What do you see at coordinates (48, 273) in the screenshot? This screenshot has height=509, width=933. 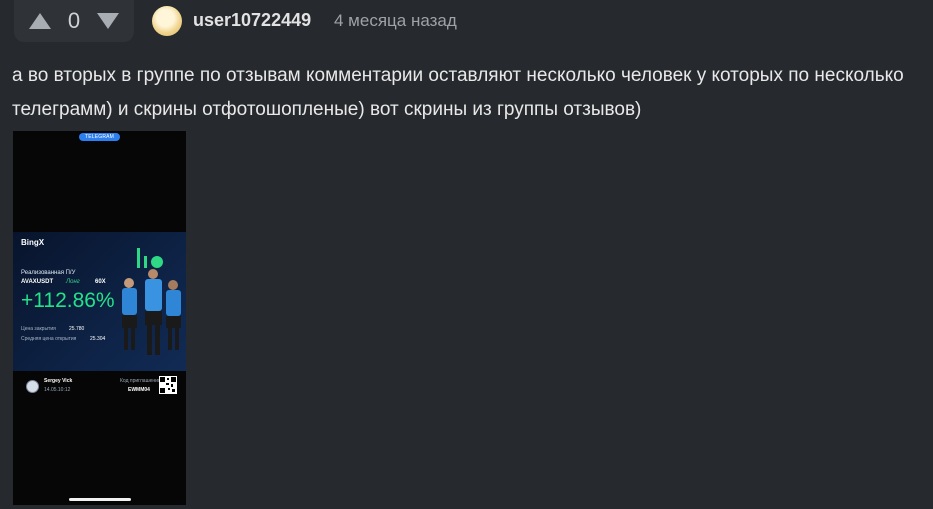 I see `pnl-label: Реализованная П/У` at bounding box center [48, 273].